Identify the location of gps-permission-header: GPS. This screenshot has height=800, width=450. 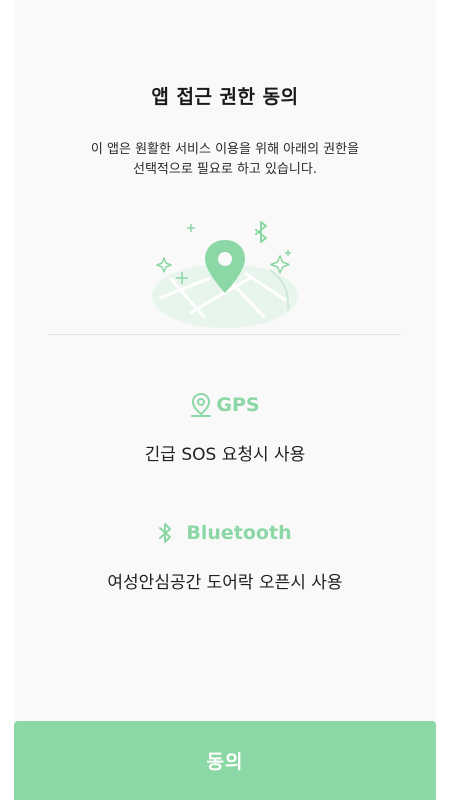
(225, 405).